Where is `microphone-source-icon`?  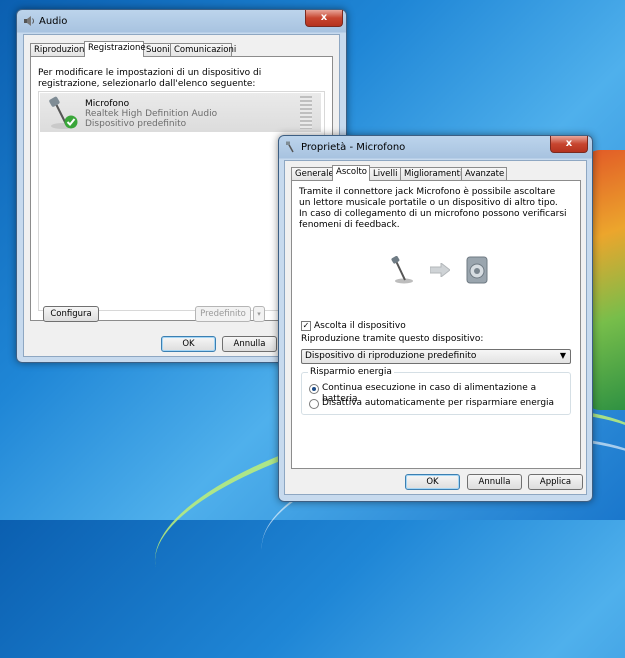
microphone-source-icon is located at coordinates (402, 270).